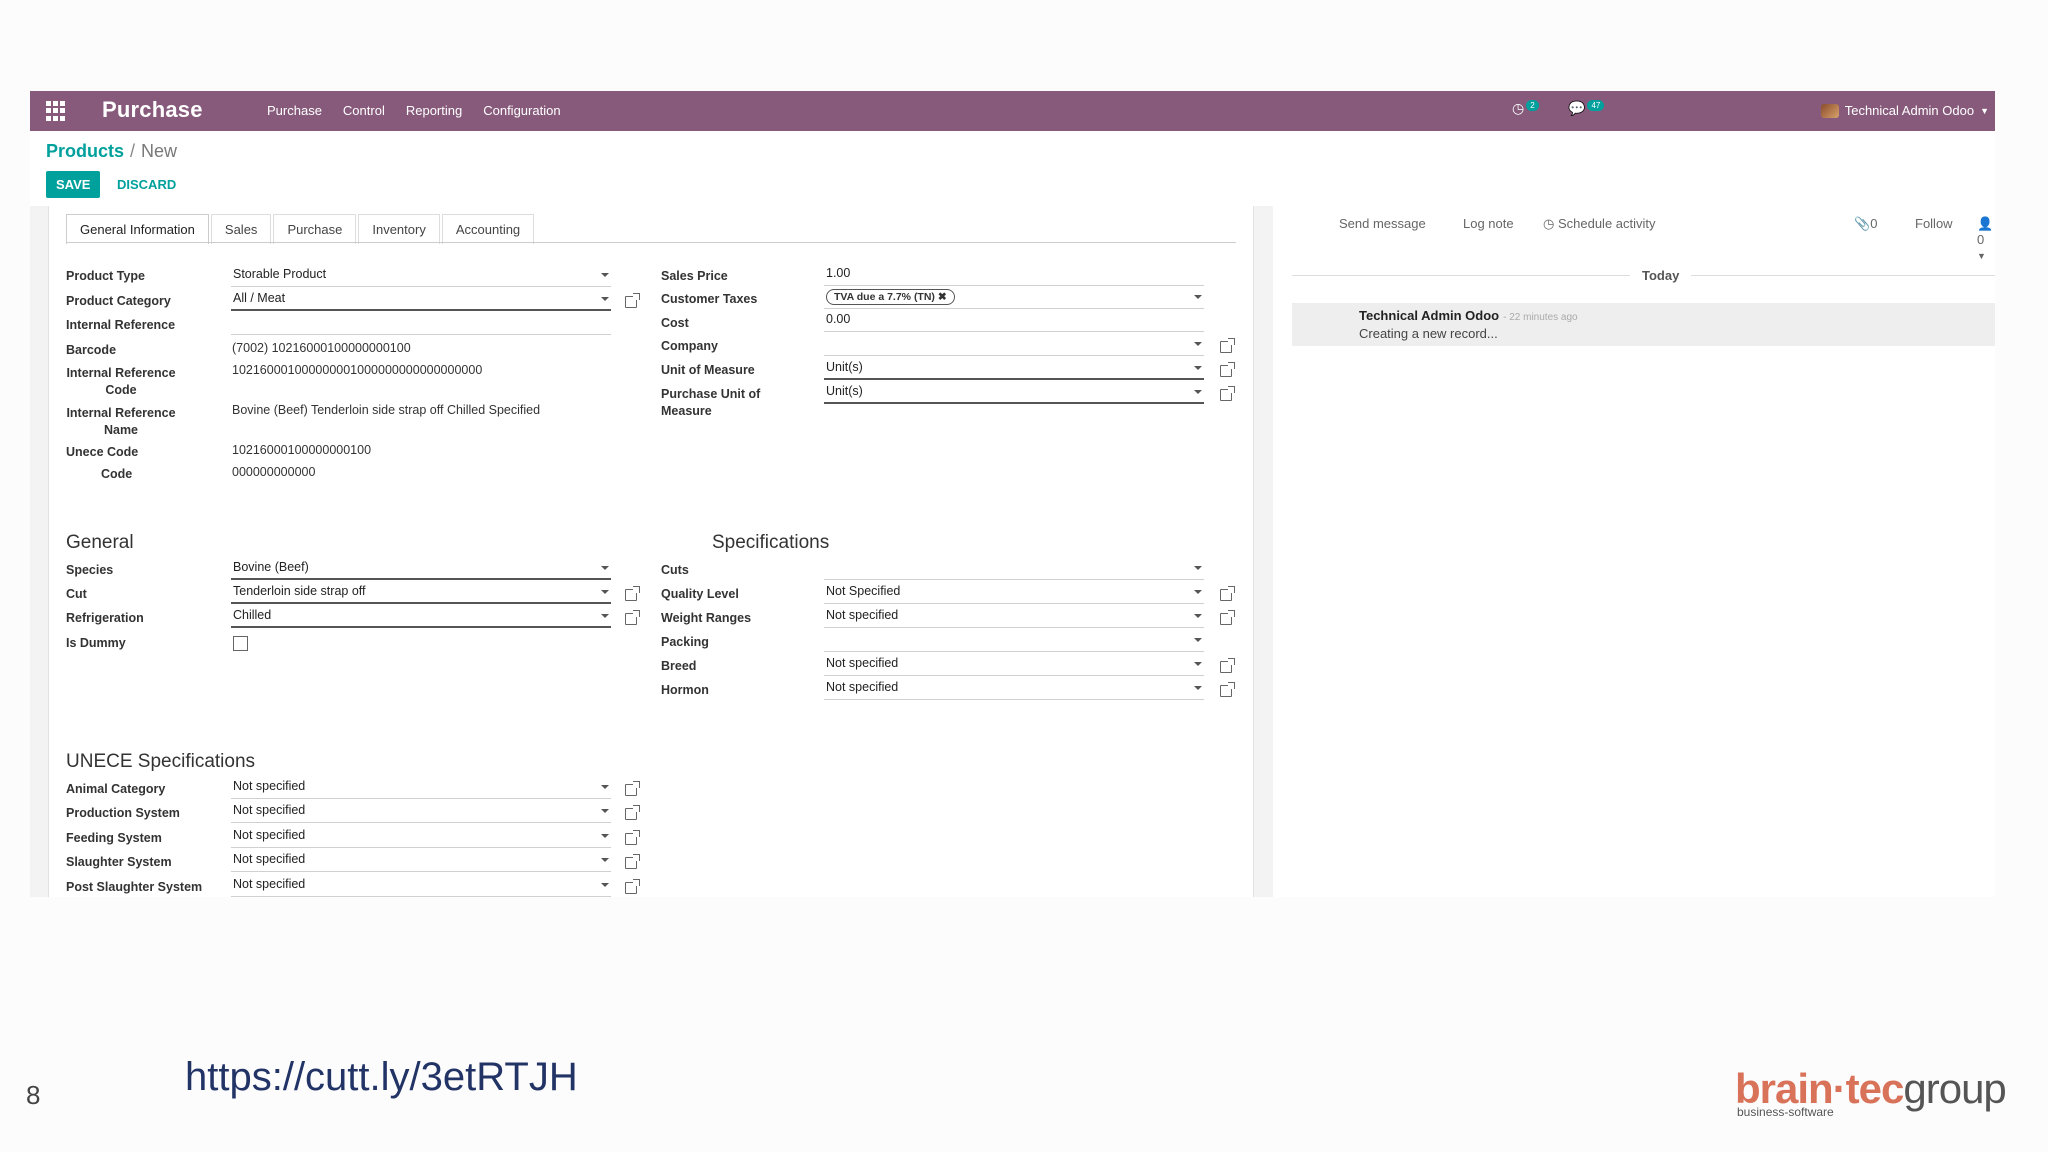  What do you see at coordinates (521, 110) in the screenshot?
I see `menu-configuration: Configuration` at bounding box center [521, 110].